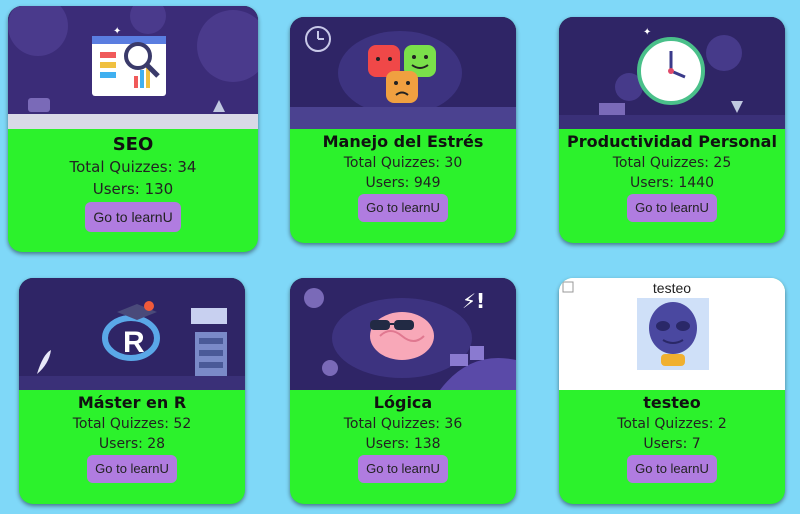 Image resolution: width=800 pixels, height=514 pixels. What do you see at coordinates (672, 141) in the screenshot?
I see `course-title: Productividad Personal` at bounding box center [672, 141].